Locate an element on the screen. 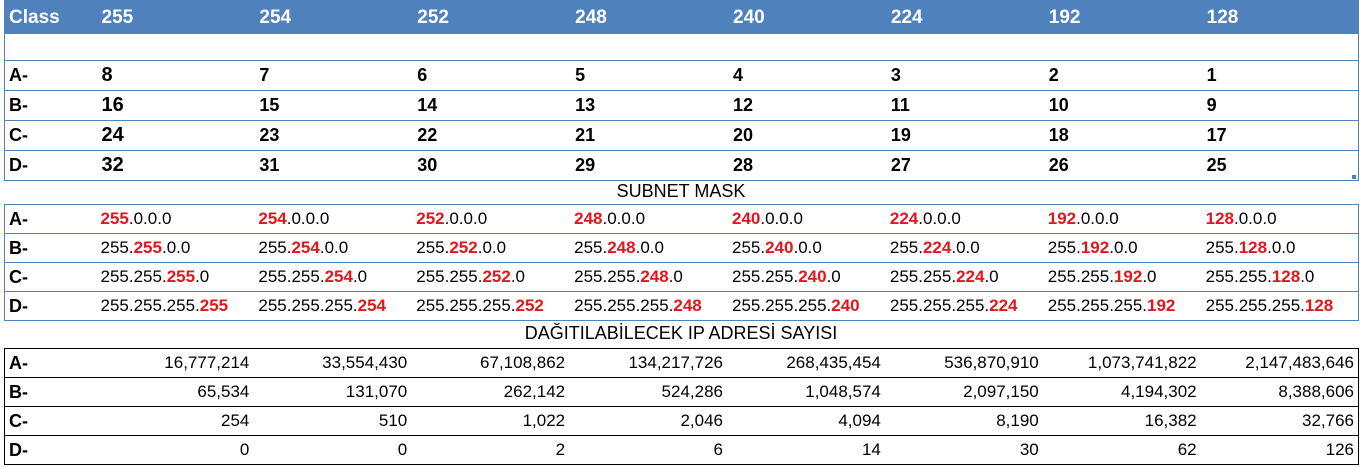 This screenshot has height=468, width=1361. row-label: B- is located at coordinates (50, 248).